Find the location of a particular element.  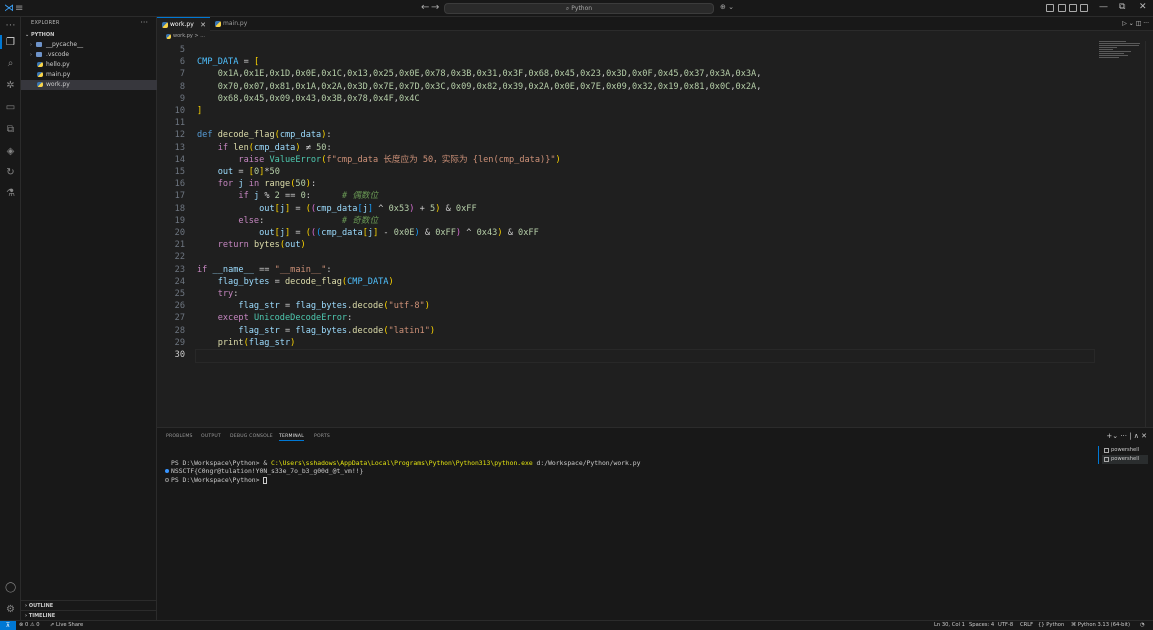

explorer-icon: ❐ is located at coordinates (10, 42).